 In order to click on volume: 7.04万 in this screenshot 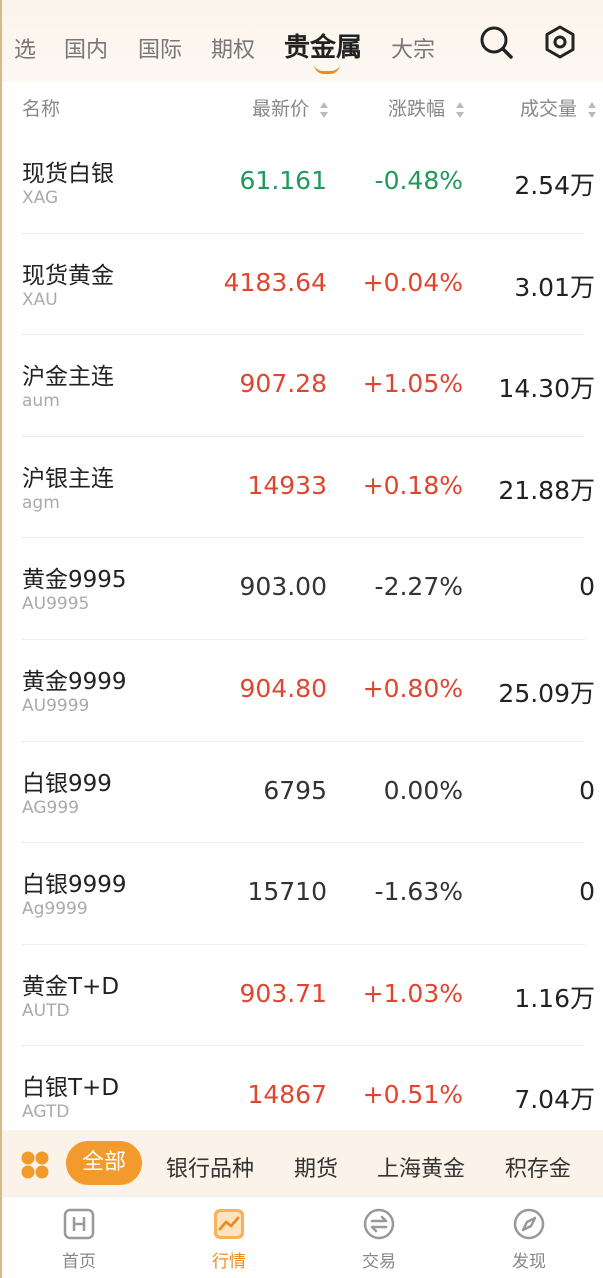, I will do `click(554, 1100)`.